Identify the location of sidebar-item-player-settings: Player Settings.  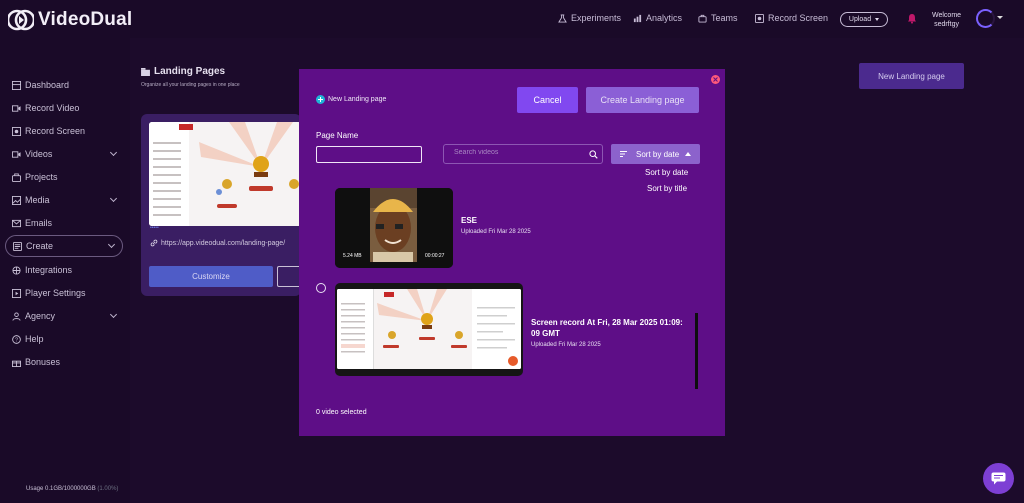
(66, 293).